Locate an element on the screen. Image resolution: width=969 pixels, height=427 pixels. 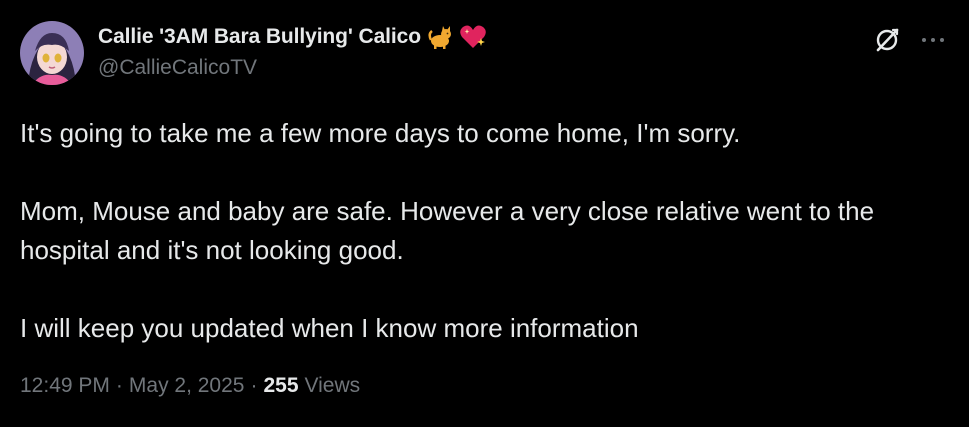
author-name-row: Callie '3AM Bara Bullying' Calico is located at coordinates (292, 37).